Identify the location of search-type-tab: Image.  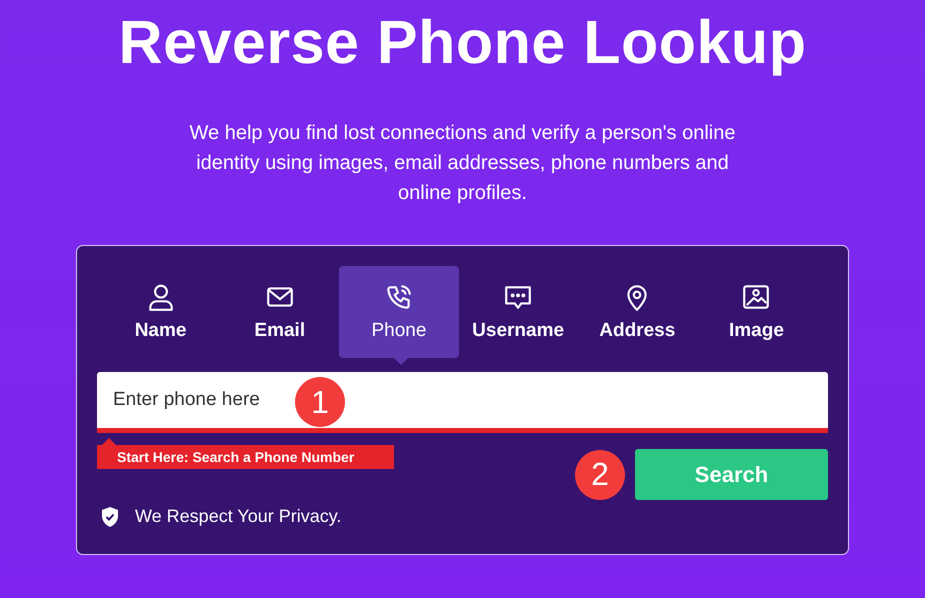
(756, 312).